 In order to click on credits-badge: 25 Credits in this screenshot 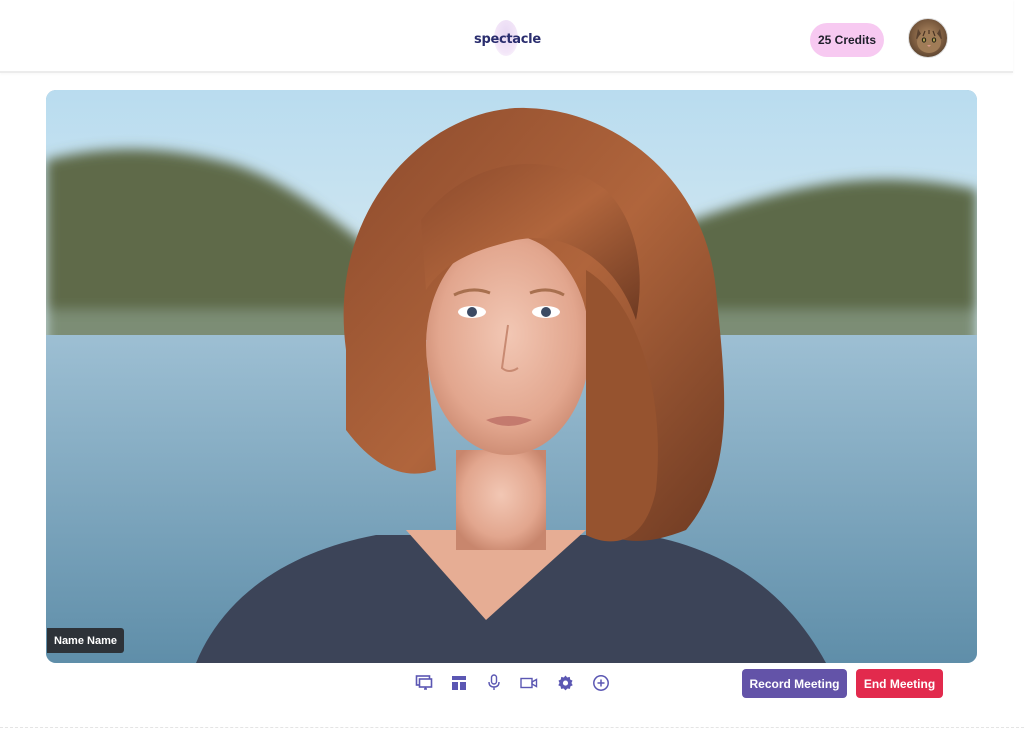, I will do `click(847, 40)`.